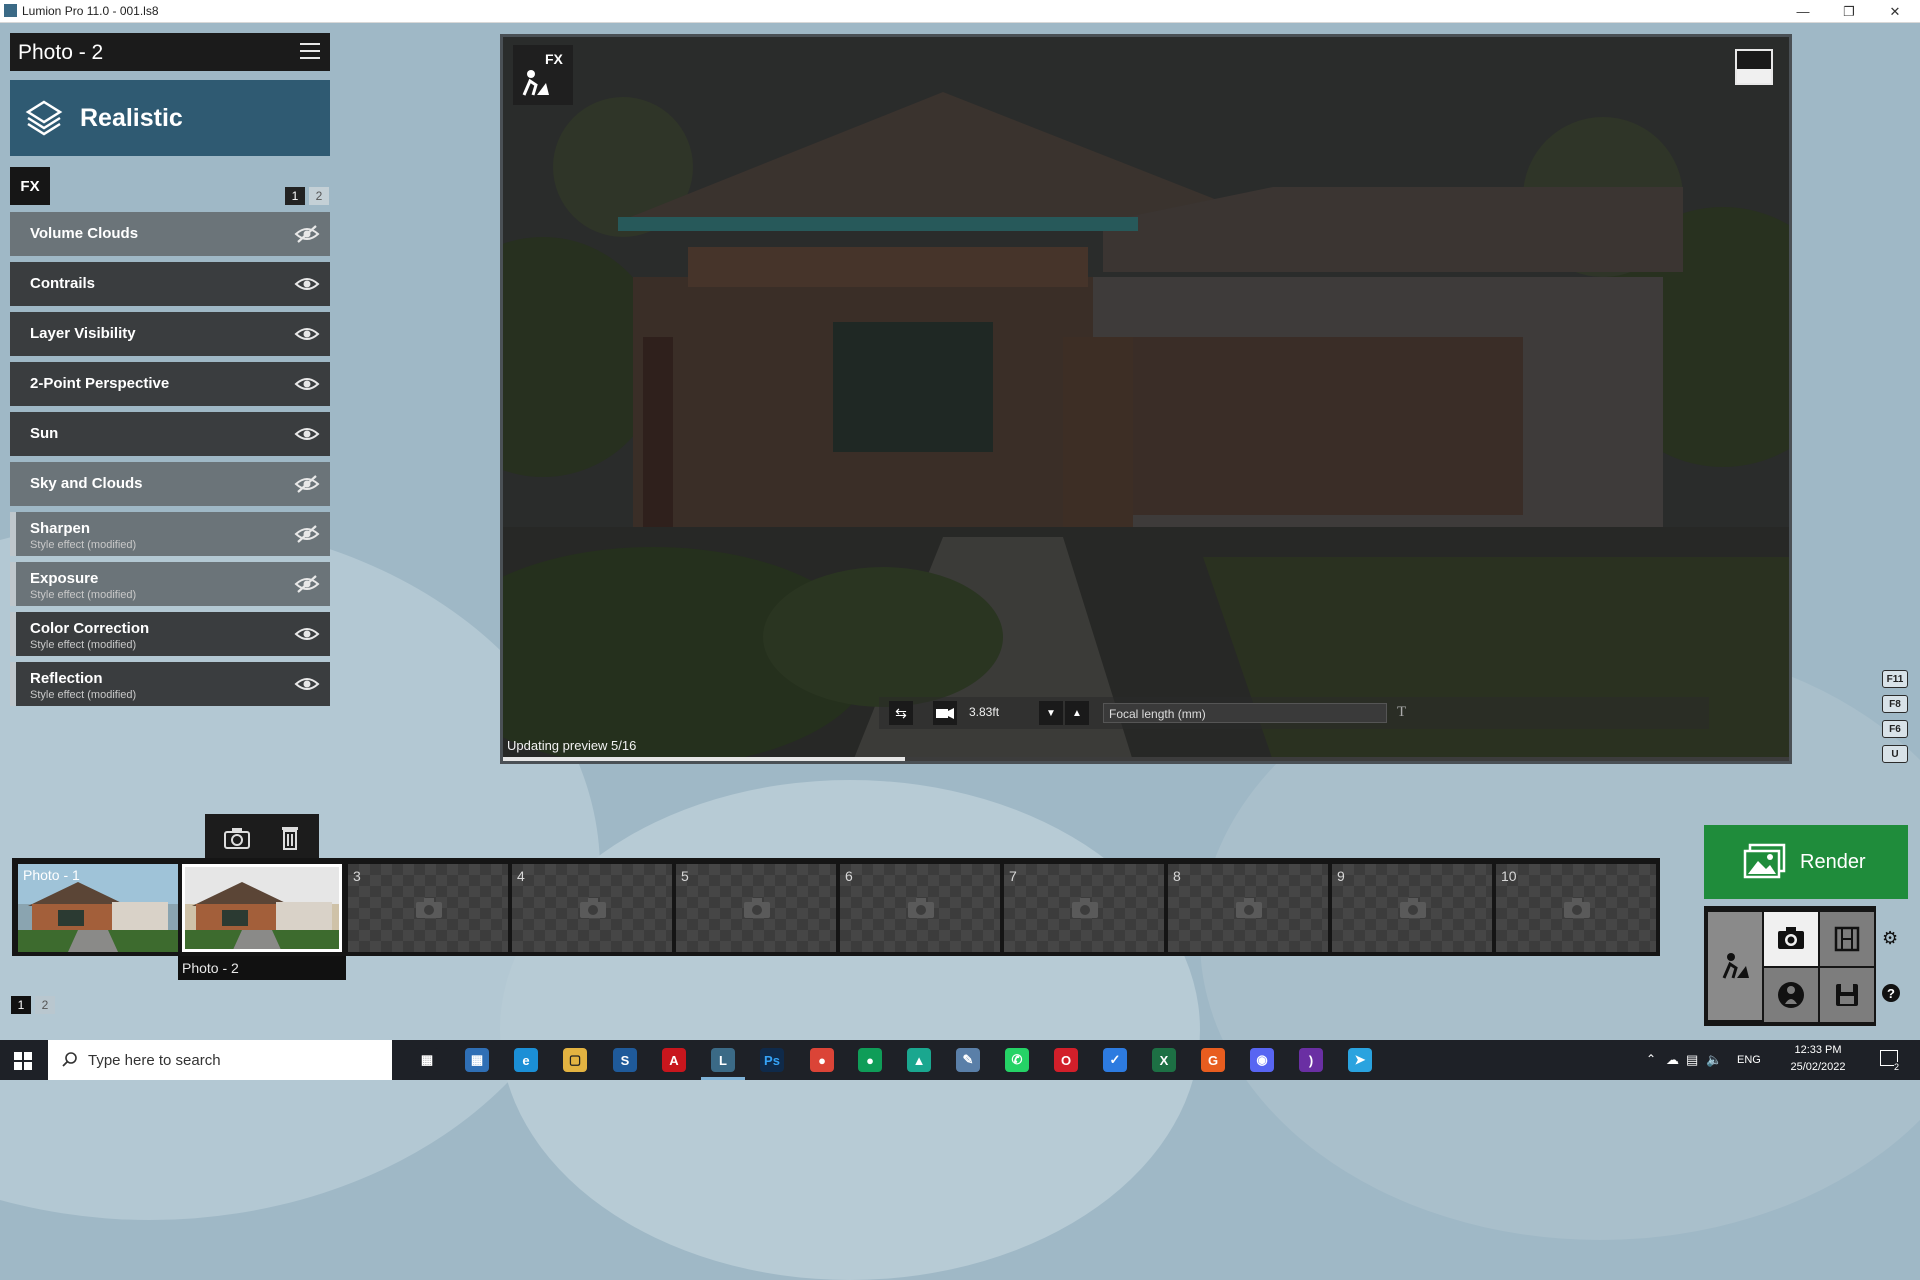 The width and height of the screenshot is (1920, 1280). Describe the element at coordinates (919, 1060) in the screenshot. I see `app-icon-green: ▲` at that location.